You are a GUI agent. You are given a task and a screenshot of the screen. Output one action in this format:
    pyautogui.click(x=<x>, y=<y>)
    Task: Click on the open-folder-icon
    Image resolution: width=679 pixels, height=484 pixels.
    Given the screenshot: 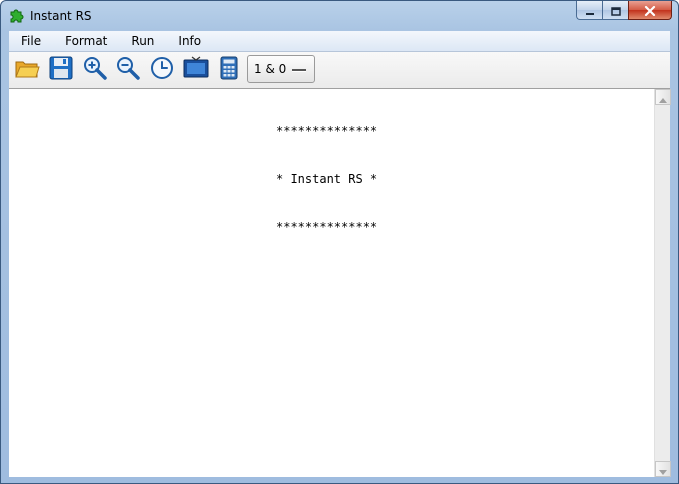 What is the action you would take?
    pyautogui.click(x=27, y=70)
    